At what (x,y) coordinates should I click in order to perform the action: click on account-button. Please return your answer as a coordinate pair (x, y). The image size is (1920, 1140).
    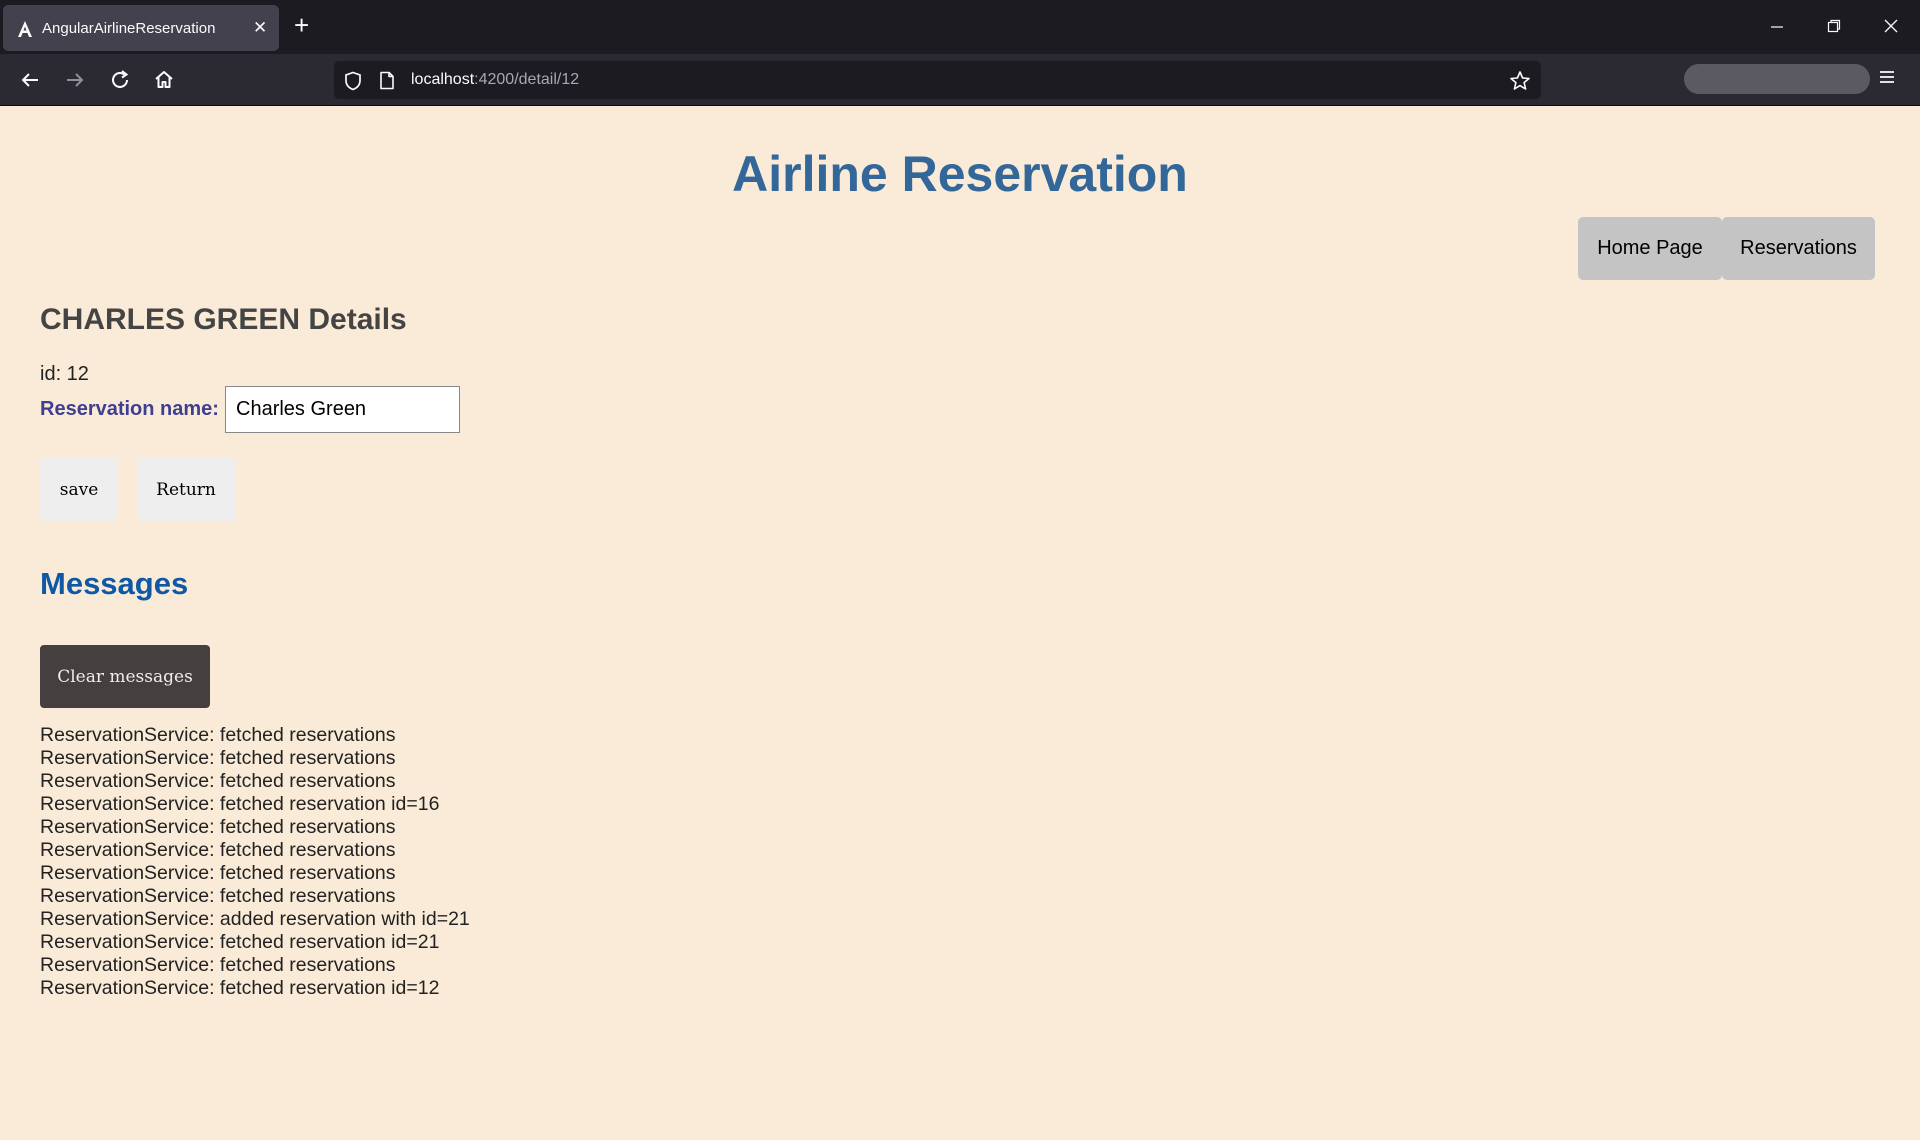
    Looking at the image, I should click on (1777, 79).